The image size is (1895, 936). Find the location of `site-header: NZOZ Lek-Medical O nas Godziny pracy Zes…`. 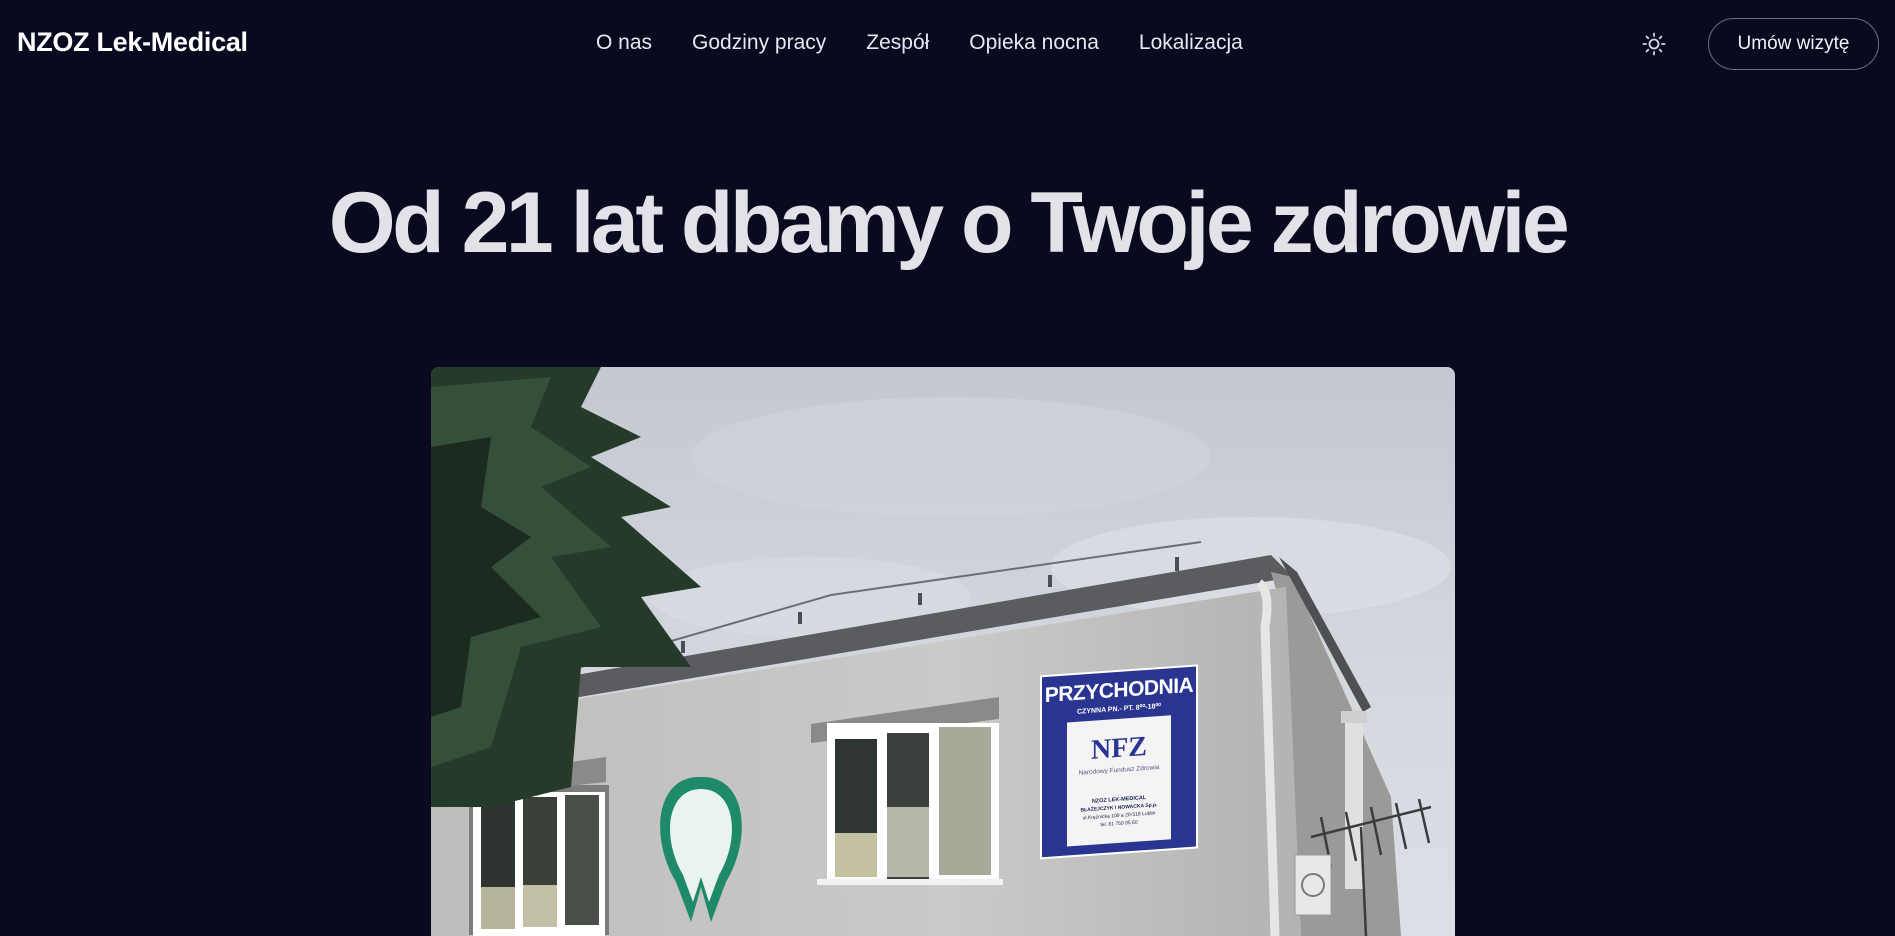

site-header: NZOZ Lek-Medical O nas Godziny pracy Zes… is located at coordinates (947, 43).